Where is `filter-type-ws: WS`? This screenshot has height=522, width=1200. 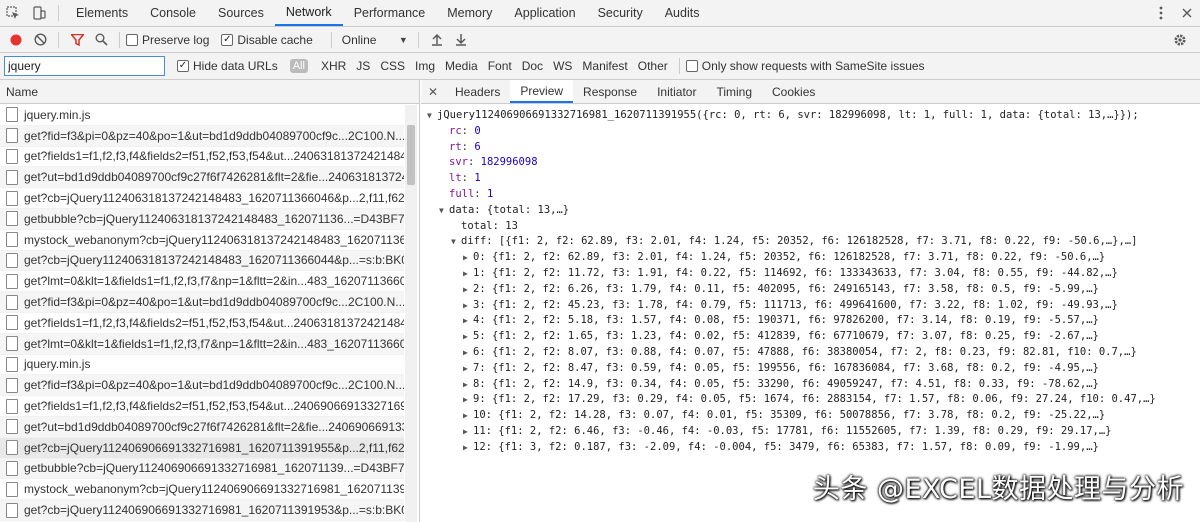 filter-type-ws: WS is located at coordinates (562, 66).